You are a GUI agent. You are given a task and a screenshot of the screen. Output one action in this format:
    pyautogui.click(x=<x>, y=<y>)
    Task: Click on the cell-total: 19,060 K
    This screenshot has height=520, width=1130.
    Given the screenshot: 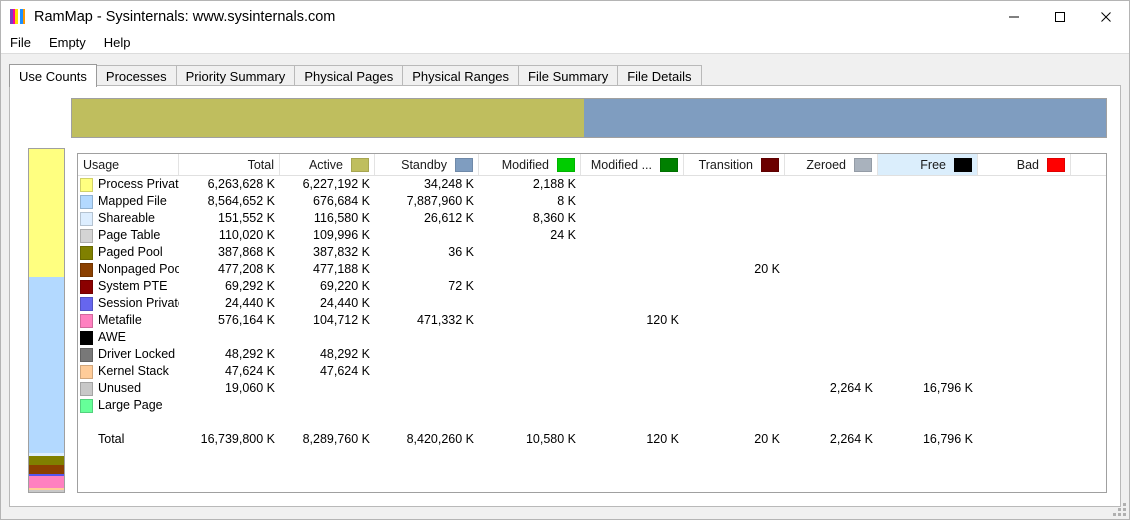 What is the action you would take?
    pyautogui.click(x=249, y=388)
    